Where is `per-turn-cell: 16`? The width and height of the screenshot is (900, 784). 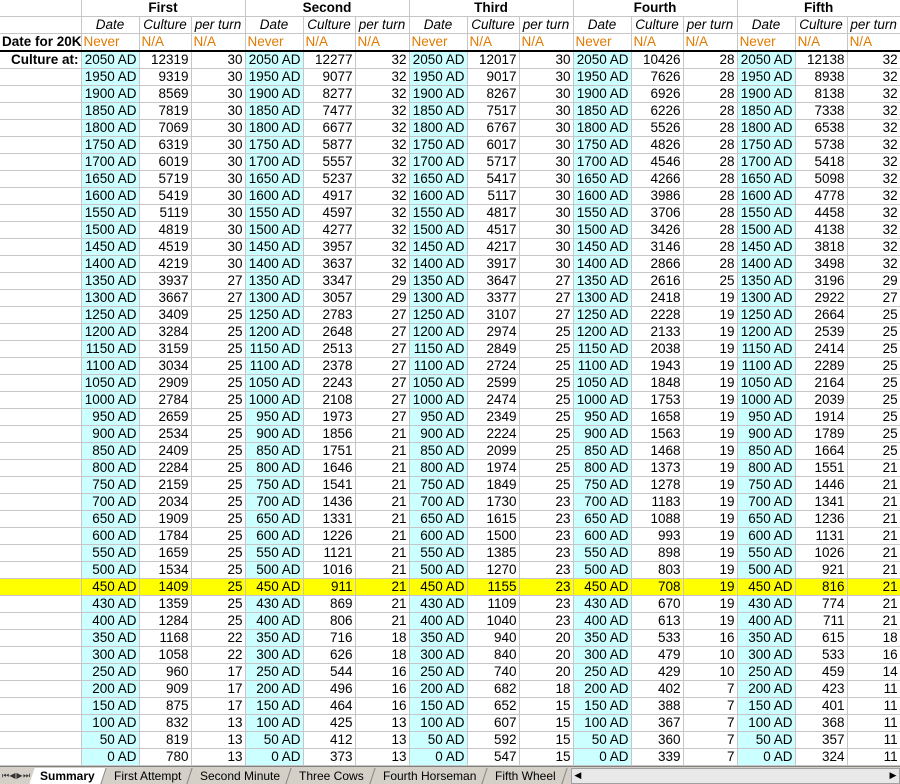
per-turn-cell: 16 is located at coordinates (873, 655).